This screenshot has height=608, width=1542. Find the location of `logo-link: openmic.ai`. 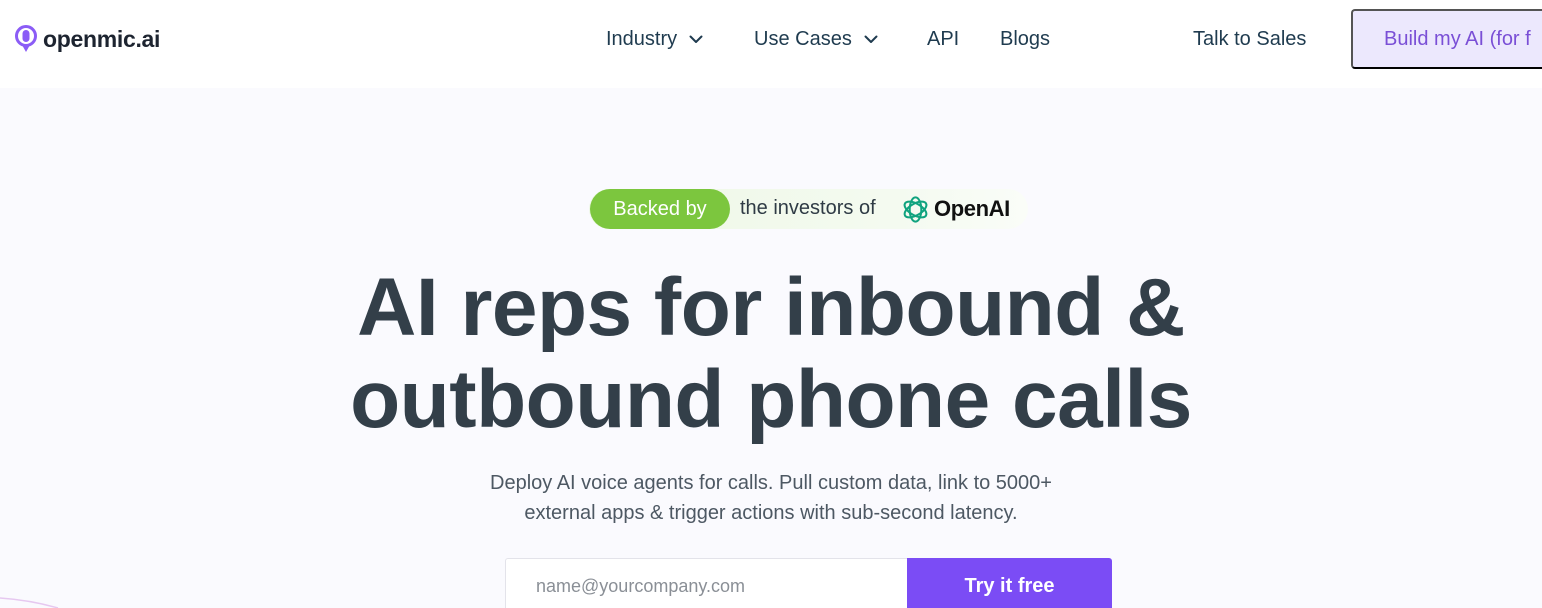

logo-link: openmic.ai is located at coordinates (87, 39).